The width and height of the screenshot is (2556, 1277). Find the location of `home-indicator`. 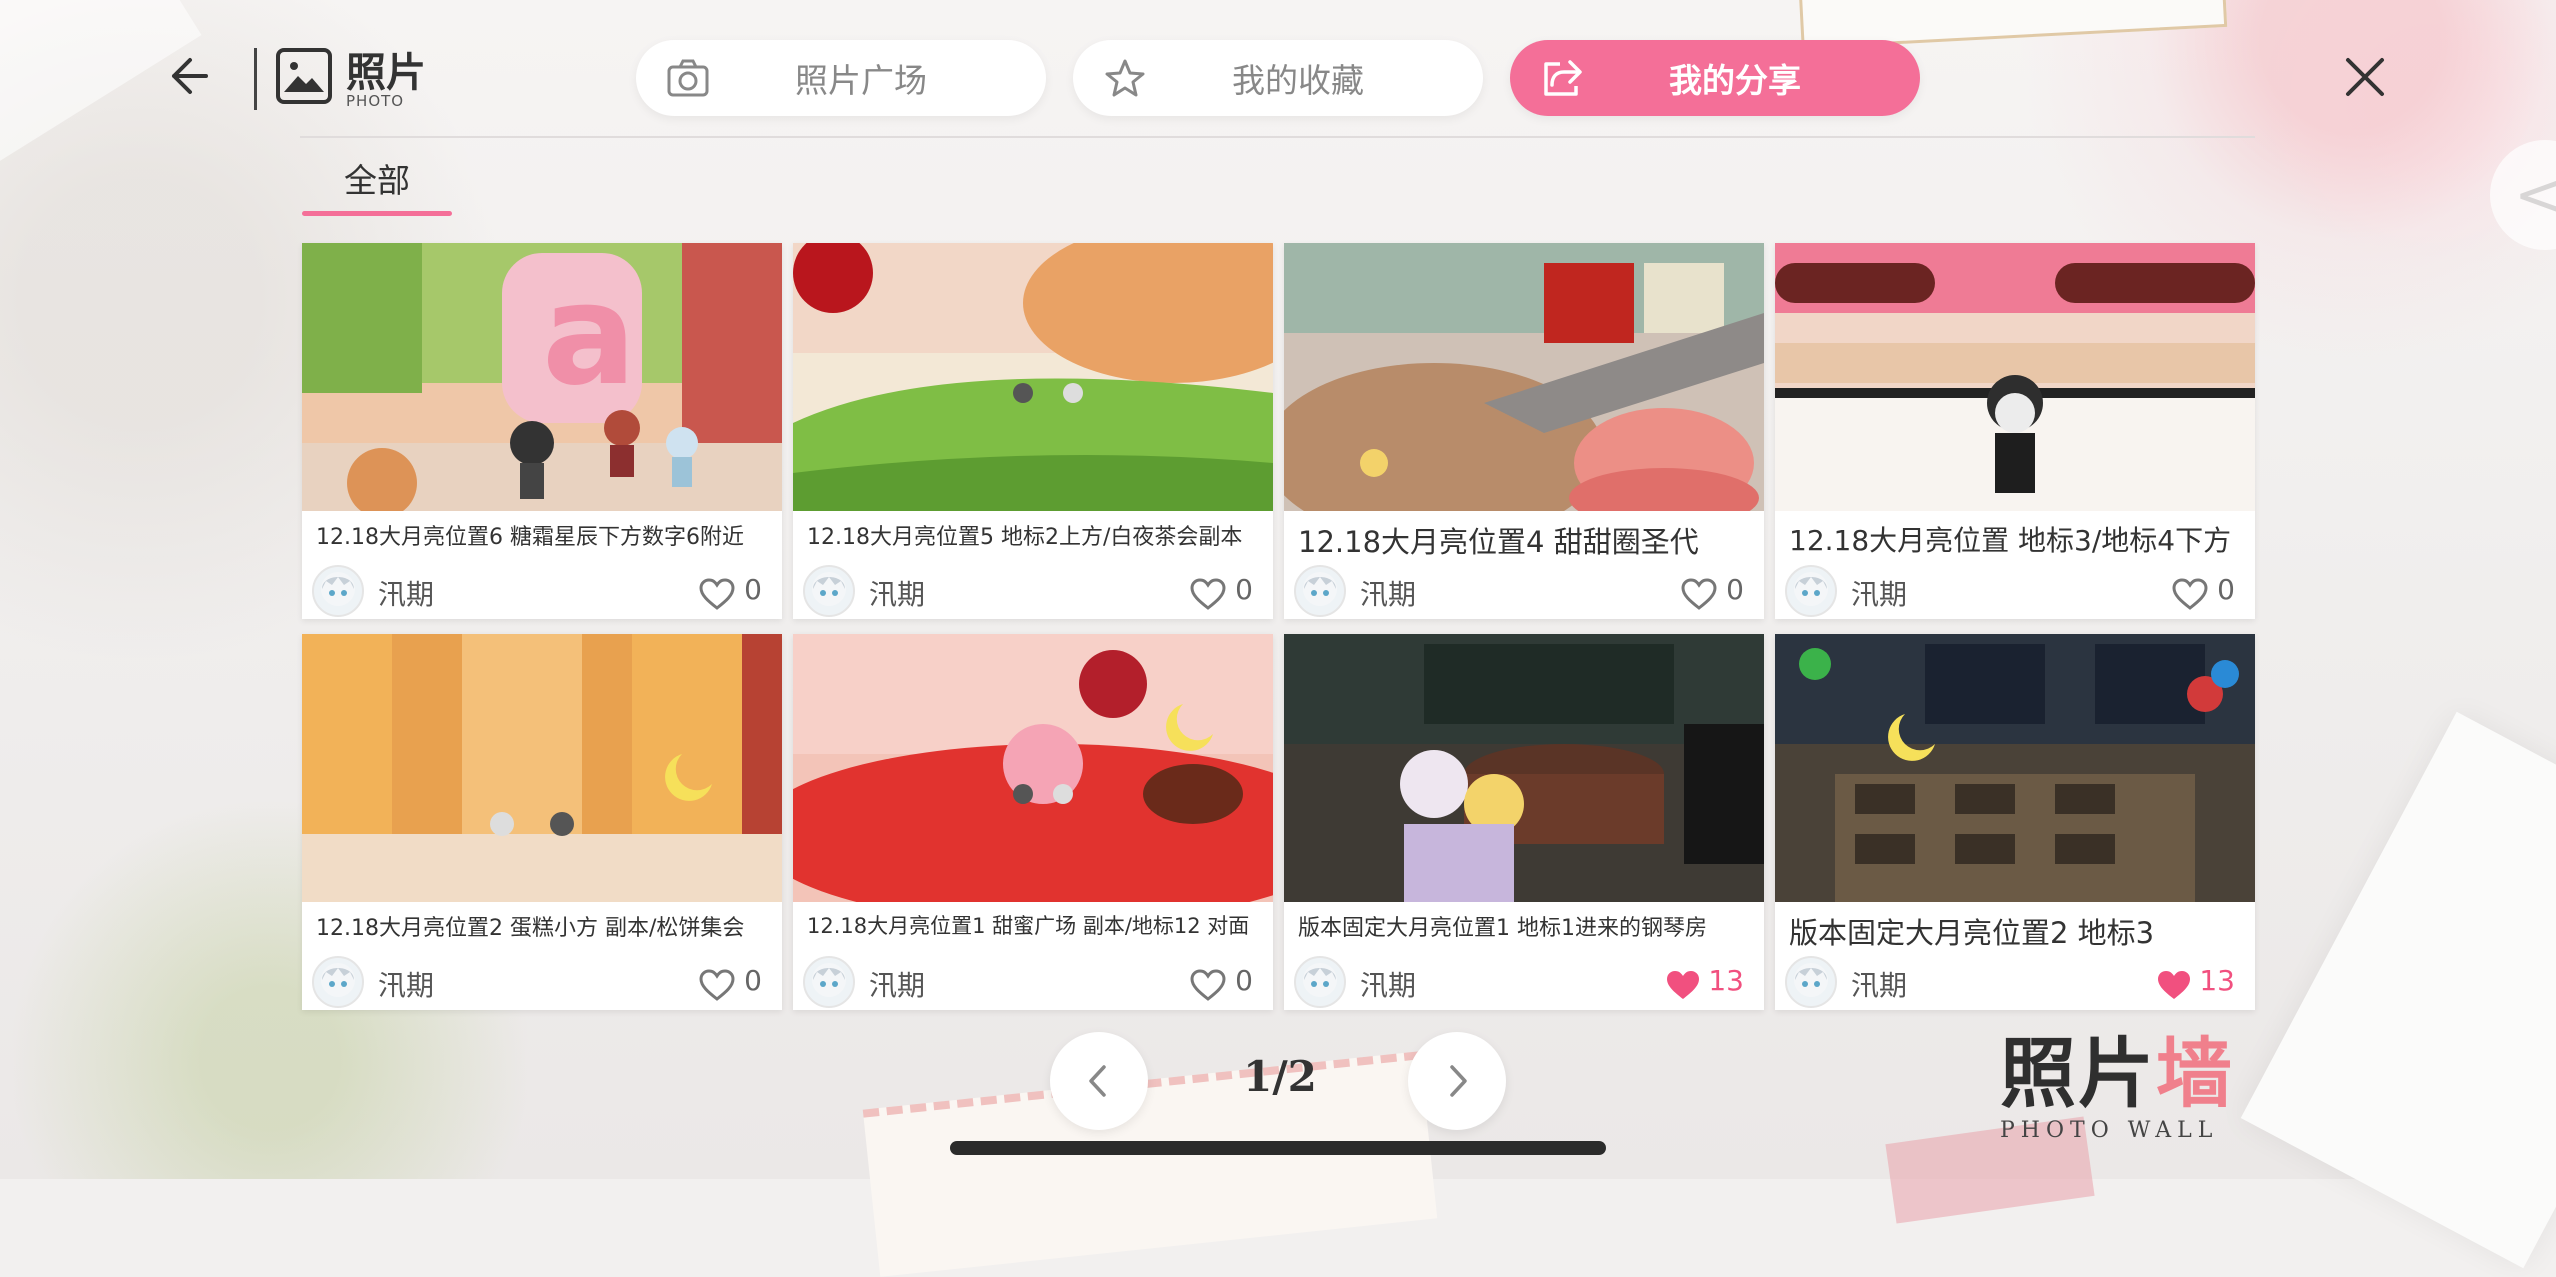

home-indicator is located at coordinates (1278, 1148).